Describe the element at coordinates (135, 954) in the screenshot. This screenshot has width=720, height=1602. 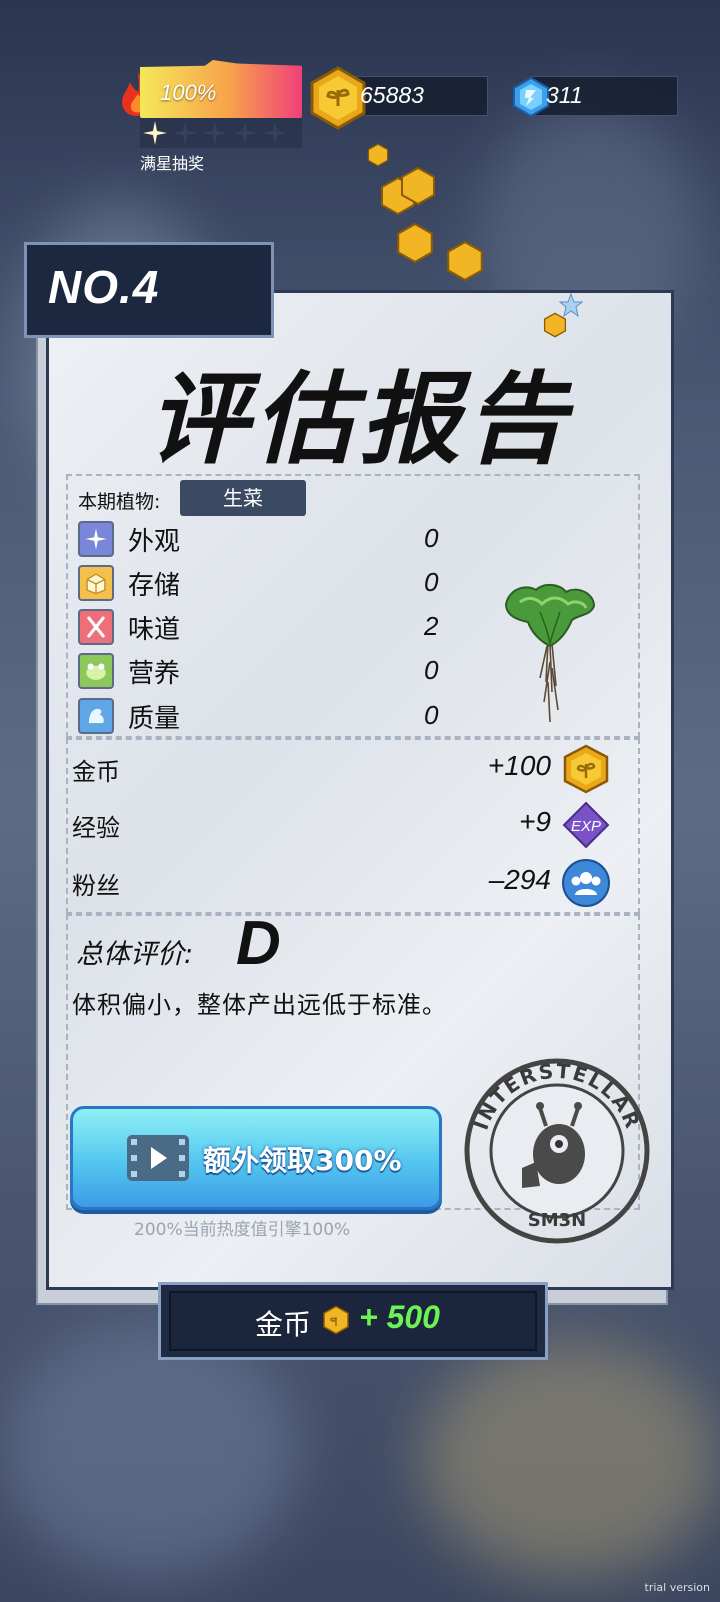
I see `overall-rating-label: 总体评价:` at that location.